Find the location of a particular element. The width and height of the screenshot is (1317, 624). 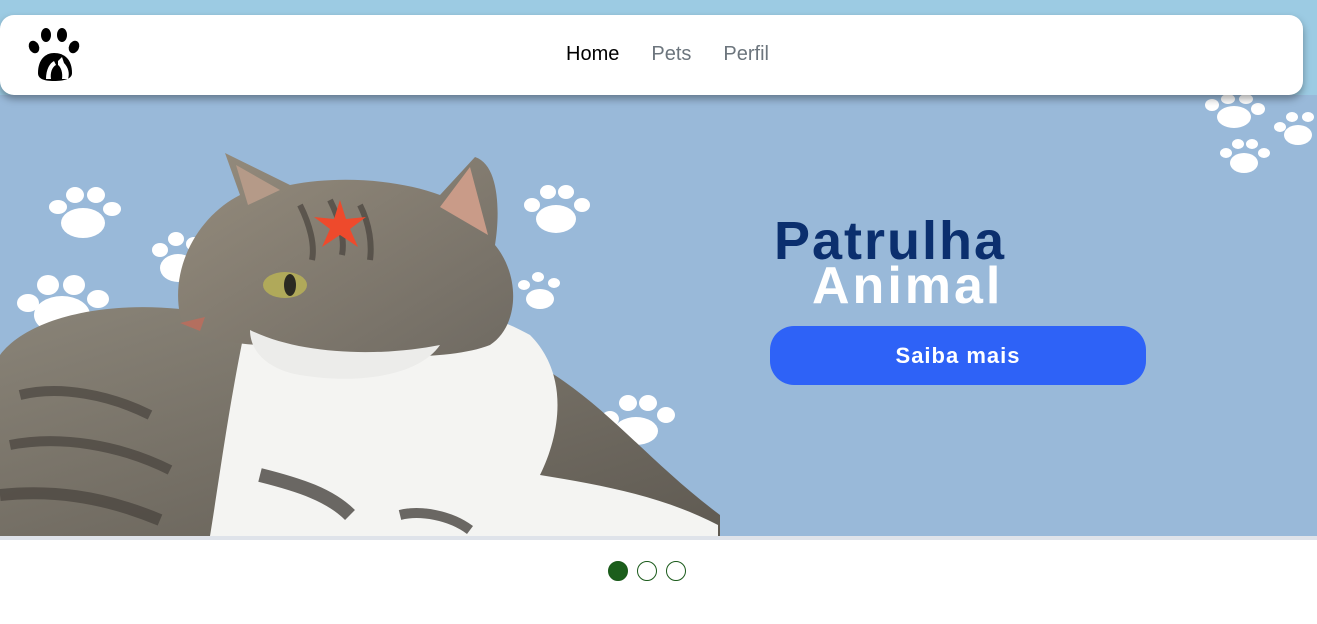

nav-links: Home Pets Perfil is located at coordinates (667, 54).